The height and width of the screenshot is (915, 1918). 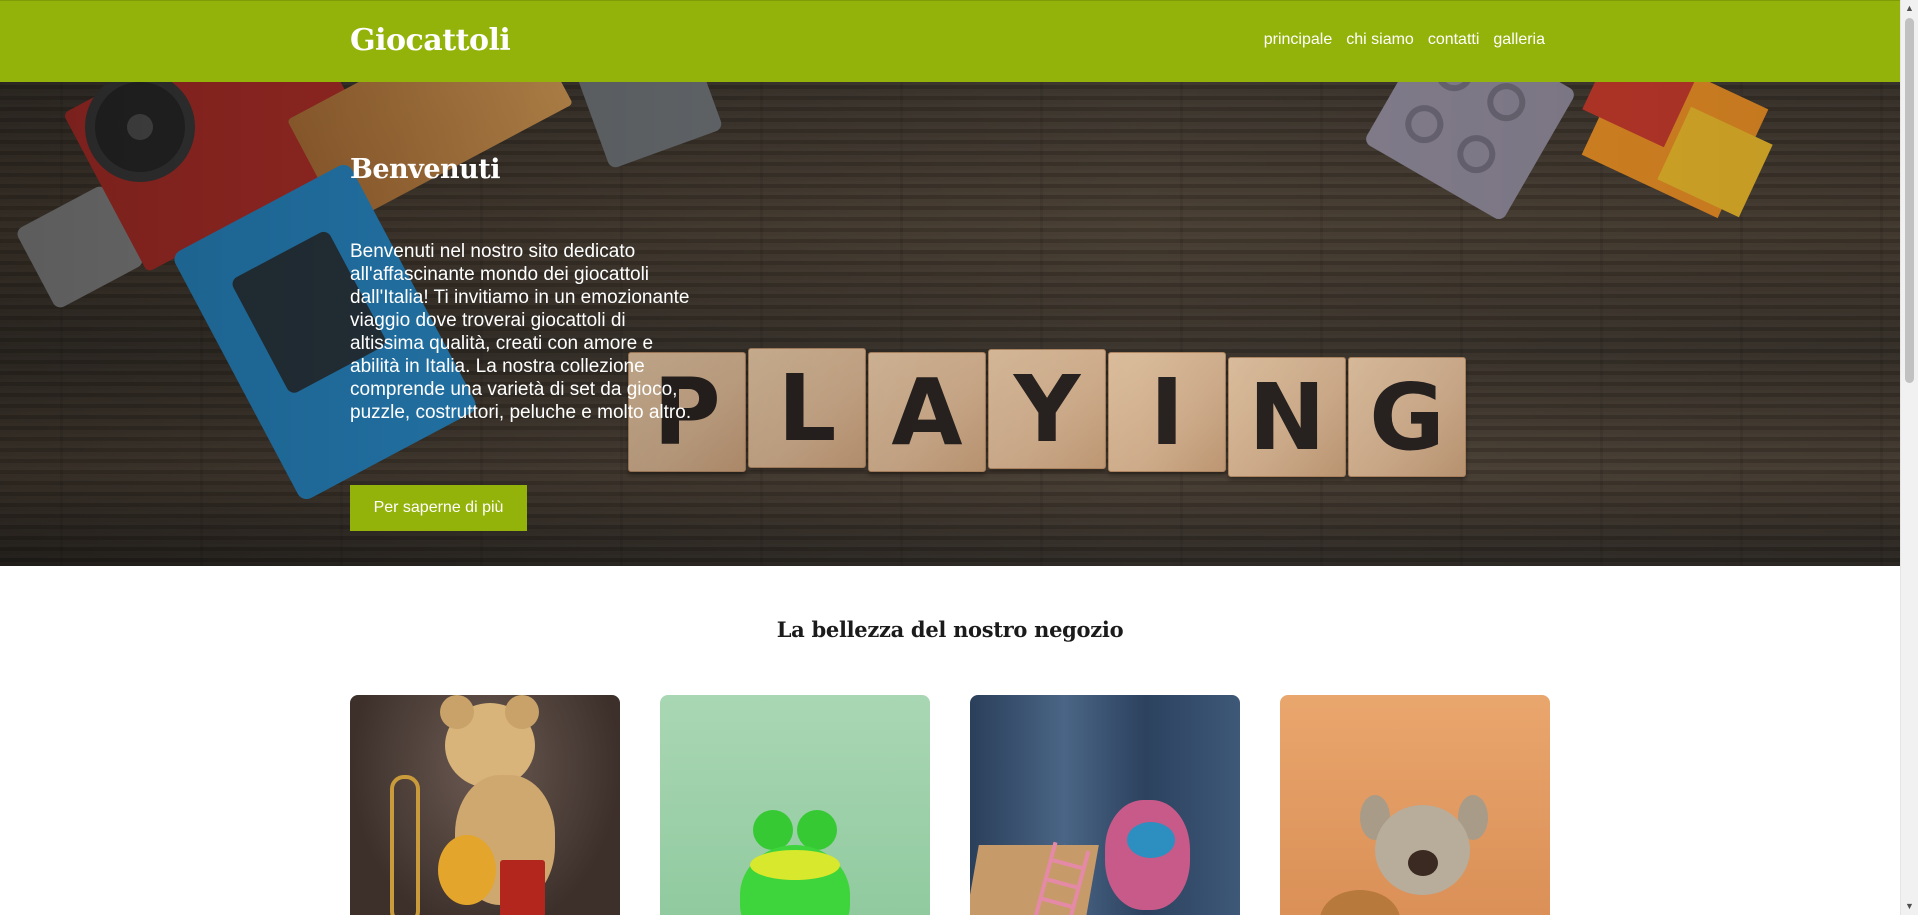 What do you see at coordinates (1909, 8) in the screenshot?
I see `scroll-up-icon: ▲` at bounding box center [1909, 8].